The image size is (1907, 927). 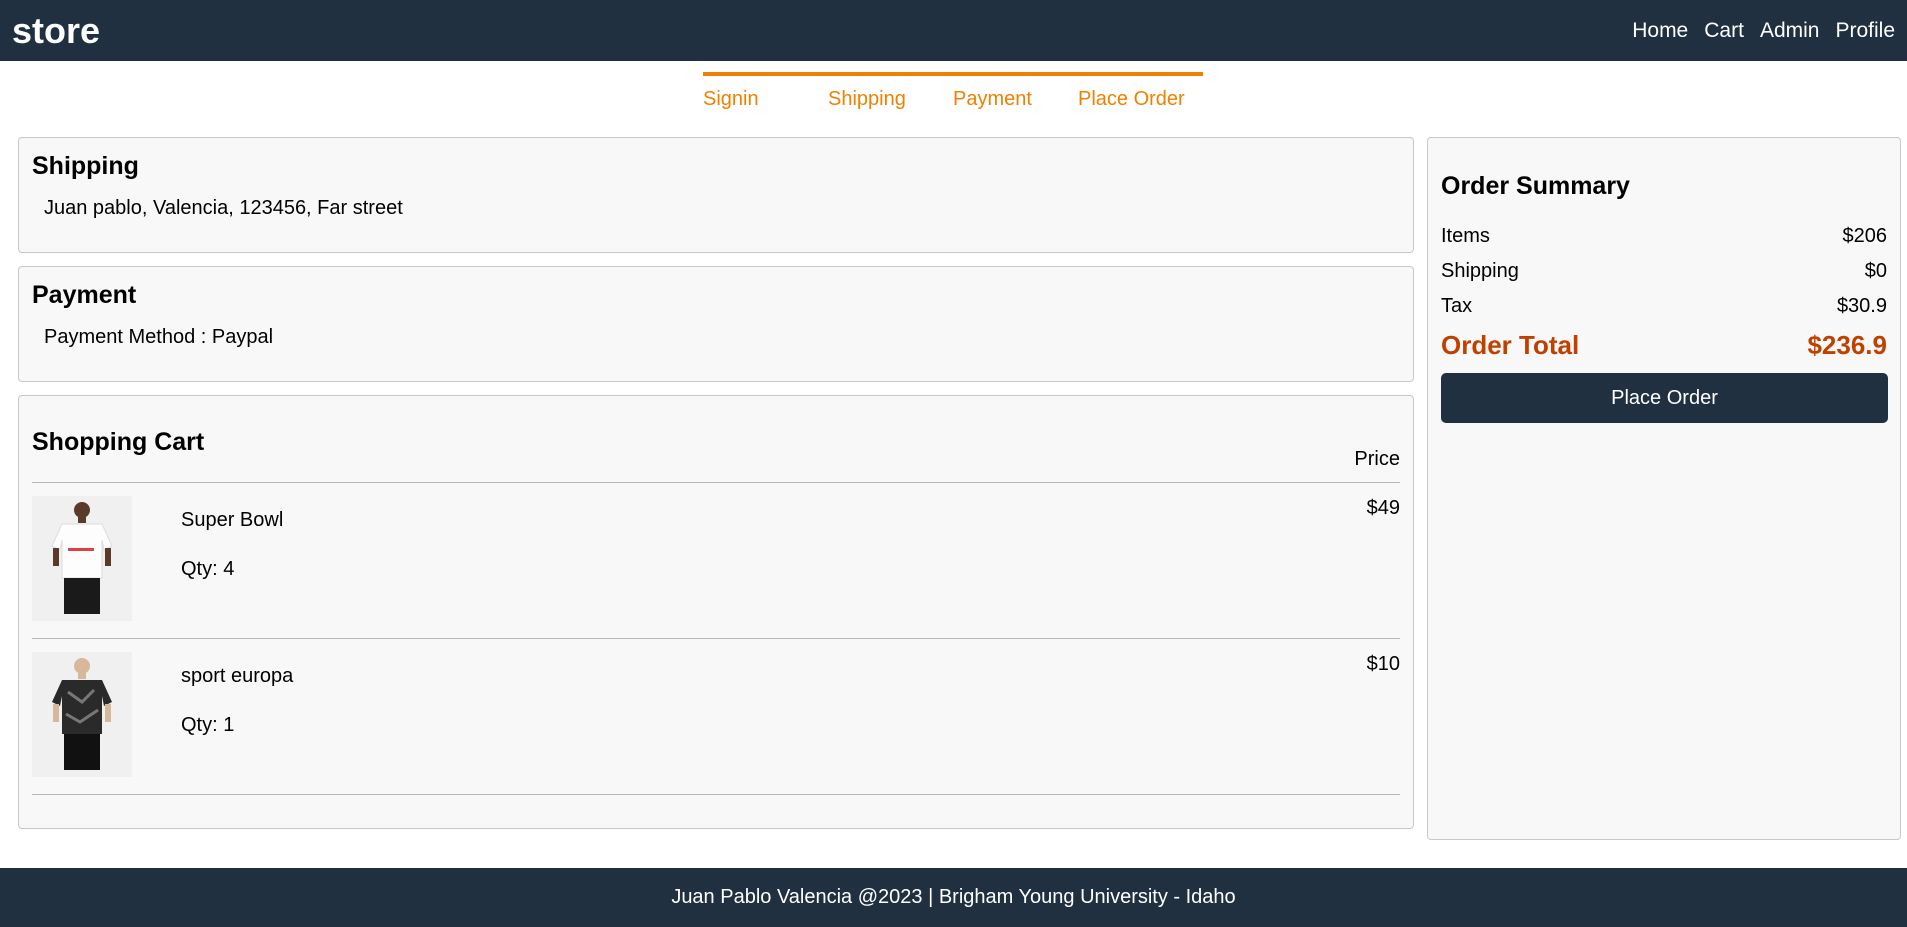 What do you see at coordinates (1510, 345) in the screenshot?
I see `order-total-label: Order Total` at bounding box center [1510, 345].